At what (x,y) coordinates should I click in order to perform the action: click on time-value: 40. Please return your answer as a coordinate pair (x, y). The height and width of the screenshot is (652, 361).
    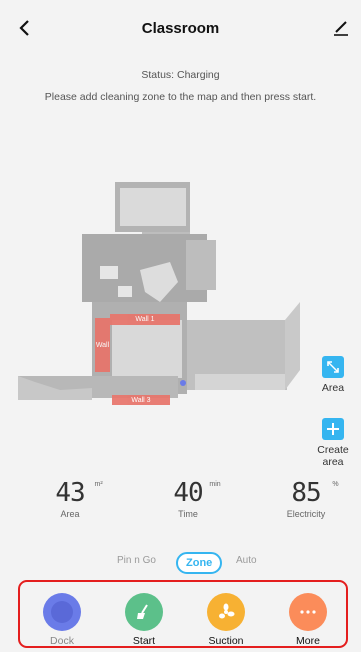
    Looking at the image, I should click on (188, 493).